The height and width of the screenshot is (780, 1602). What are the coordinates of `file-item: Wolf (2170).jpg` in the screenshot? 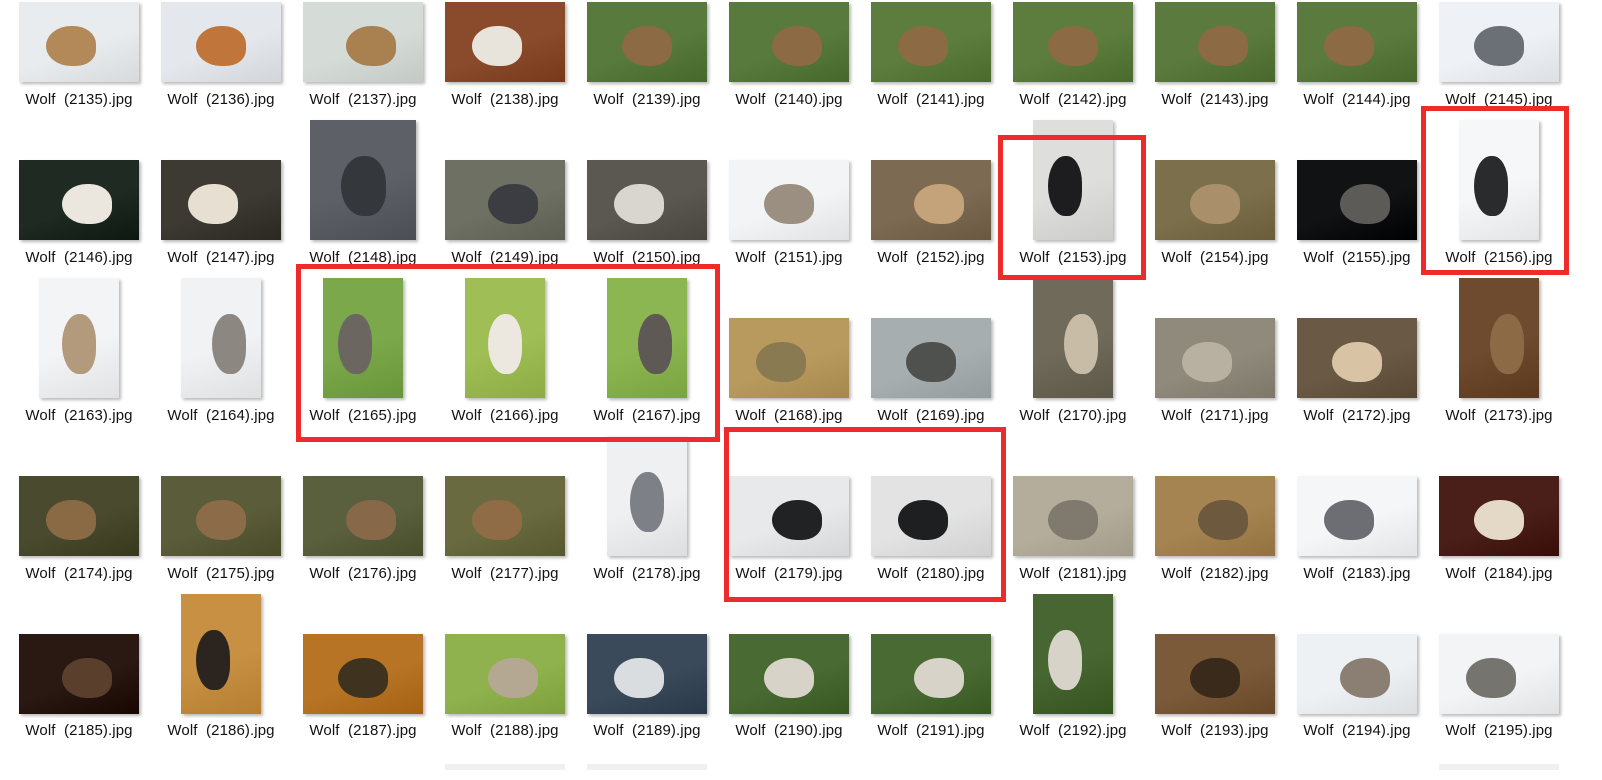 It's located at (1073, 371).